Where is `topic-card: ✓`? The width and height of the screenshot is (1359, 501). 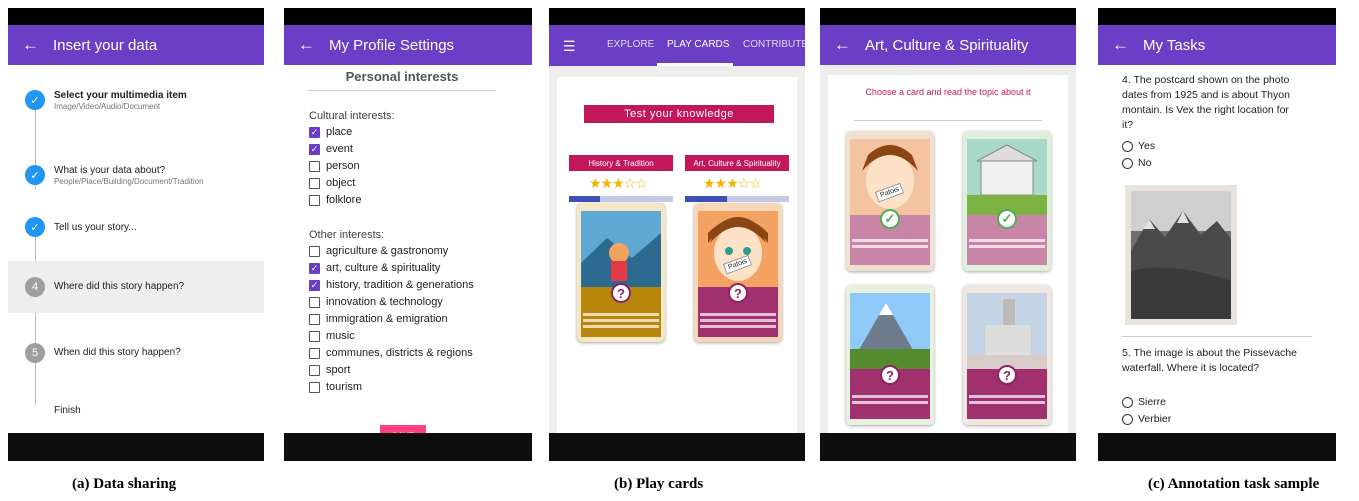 topic-card: ✓ is located at coordinates (1007, 201).